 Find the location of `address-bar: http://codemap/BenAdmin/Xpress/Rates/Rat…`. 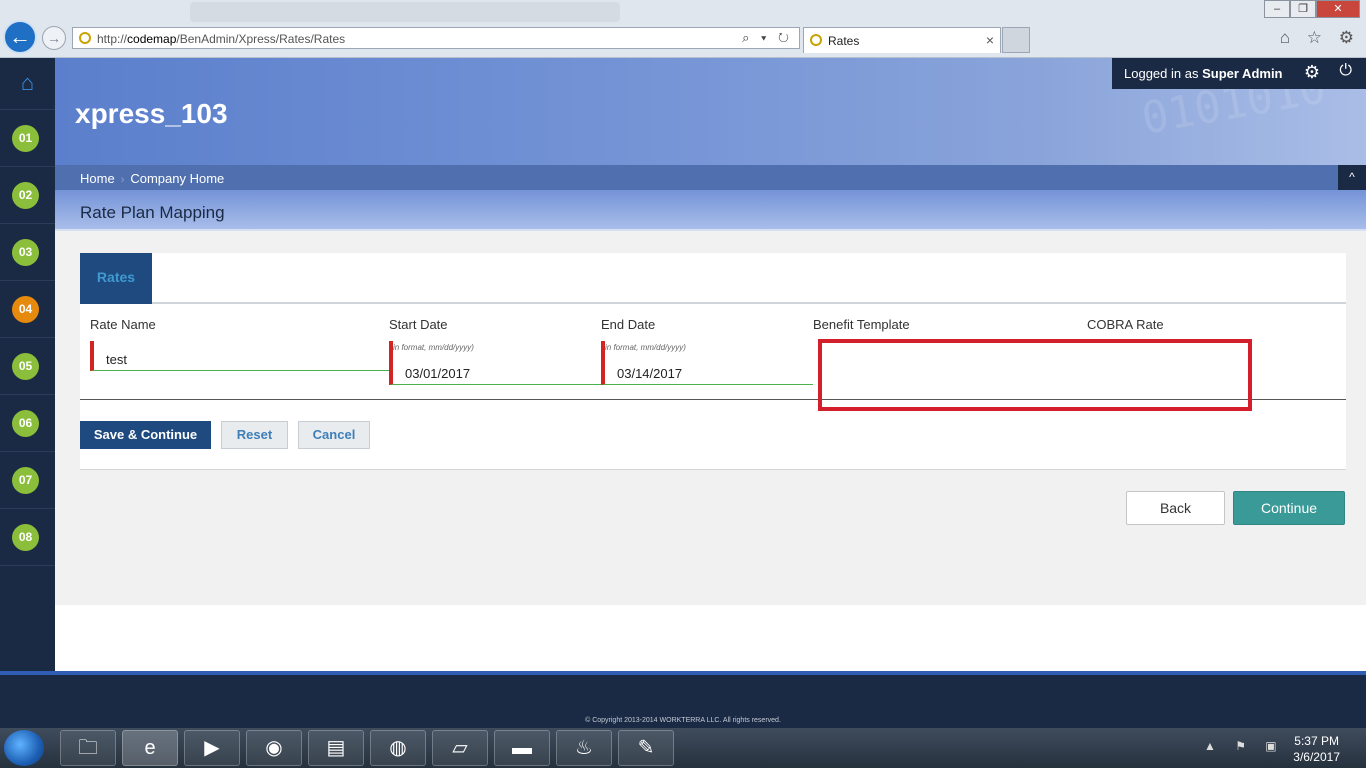

address-bar: http://codemap/BenAdmin/Xpress/Rates/Rat… is located at coordinates (436, 38).